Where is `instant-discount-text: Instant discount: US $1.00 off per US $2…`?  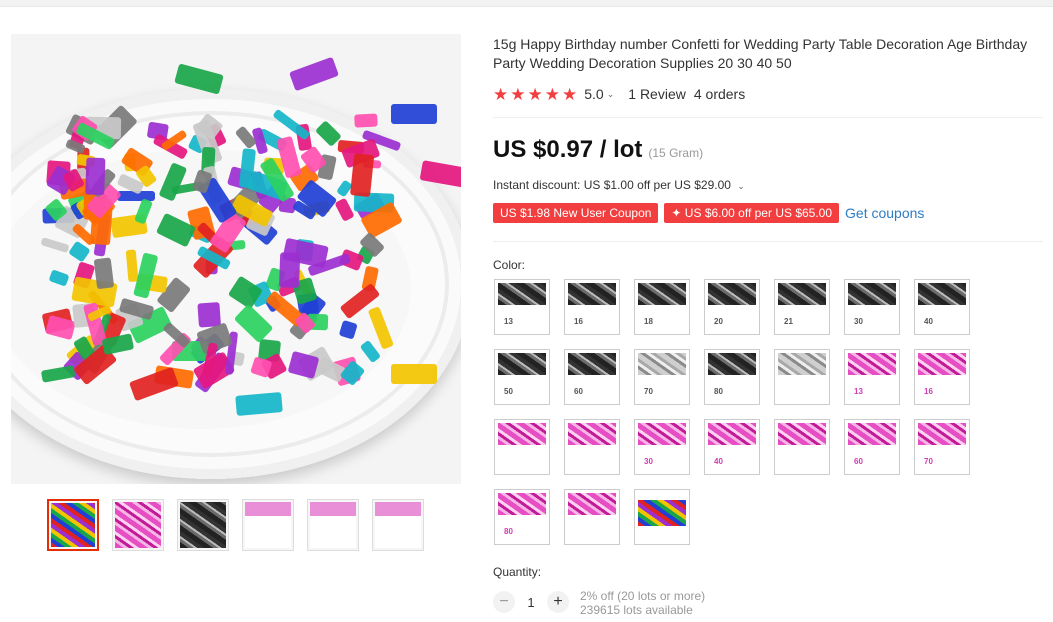 instant-discount-text: Instant discount: US $1.00 off per US $2… is located at coordinates (612, 185).